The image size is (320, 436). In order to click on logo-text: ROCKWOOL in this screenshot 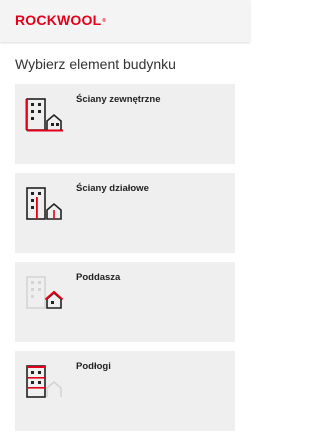, I will do `click(58, 20)`.